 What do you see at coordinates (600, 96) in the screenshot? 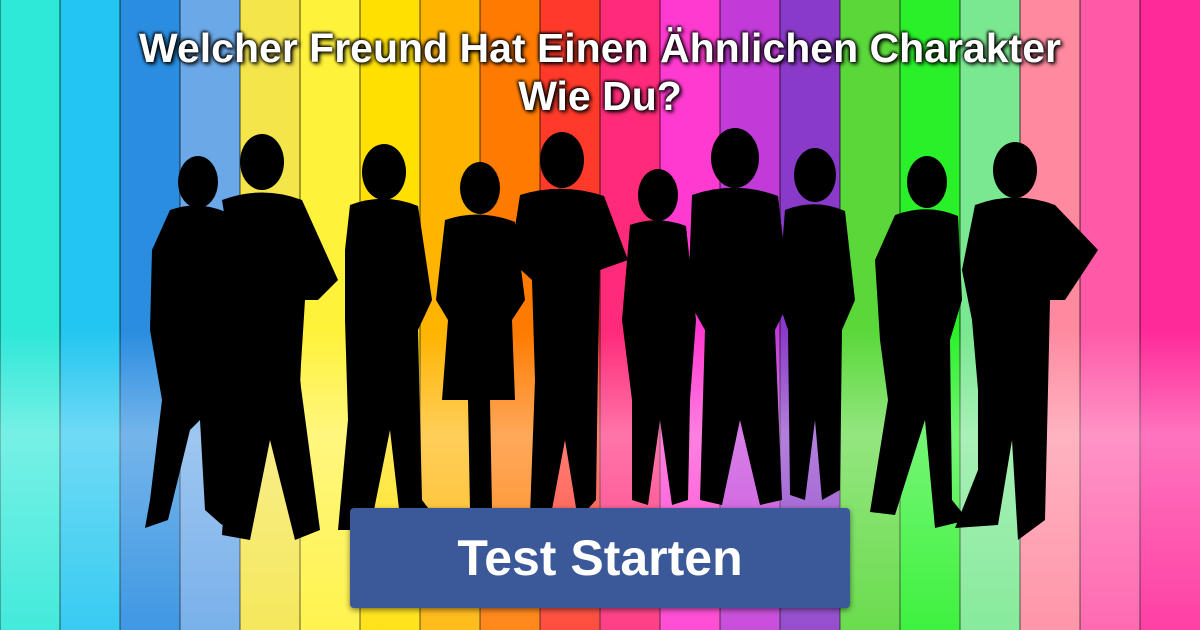
I see `title-line-2: Wie Du?` at bounding box center [600, 96].